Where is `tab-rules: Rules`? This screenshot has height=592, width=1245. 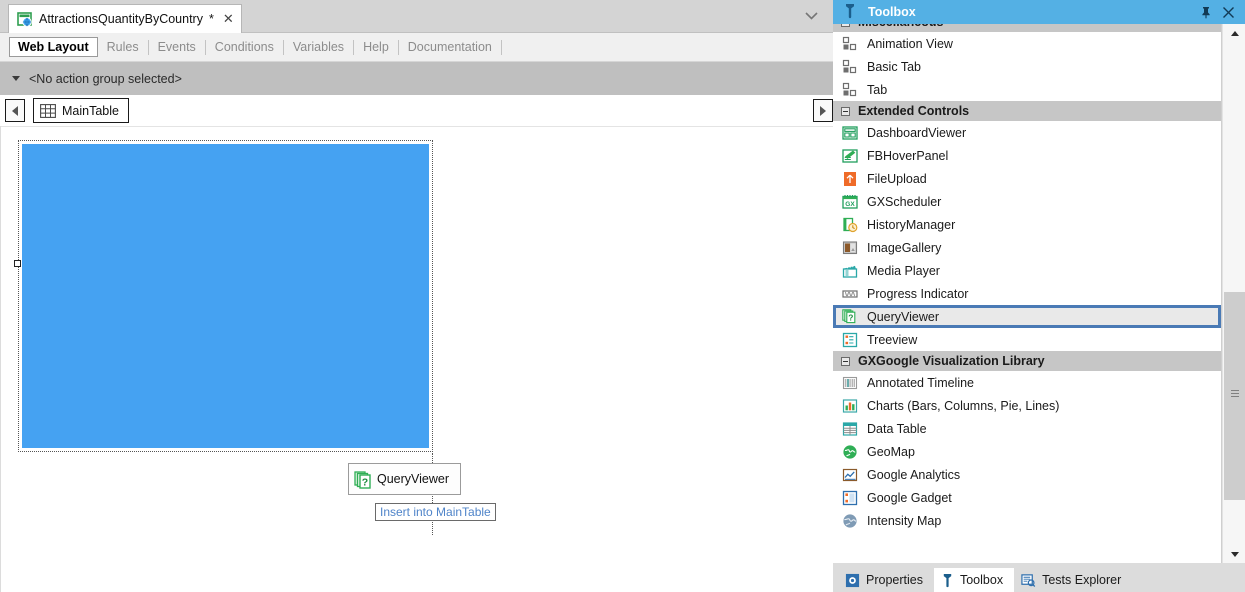 tab-rules: Rules is located at coordinates (123, 47).